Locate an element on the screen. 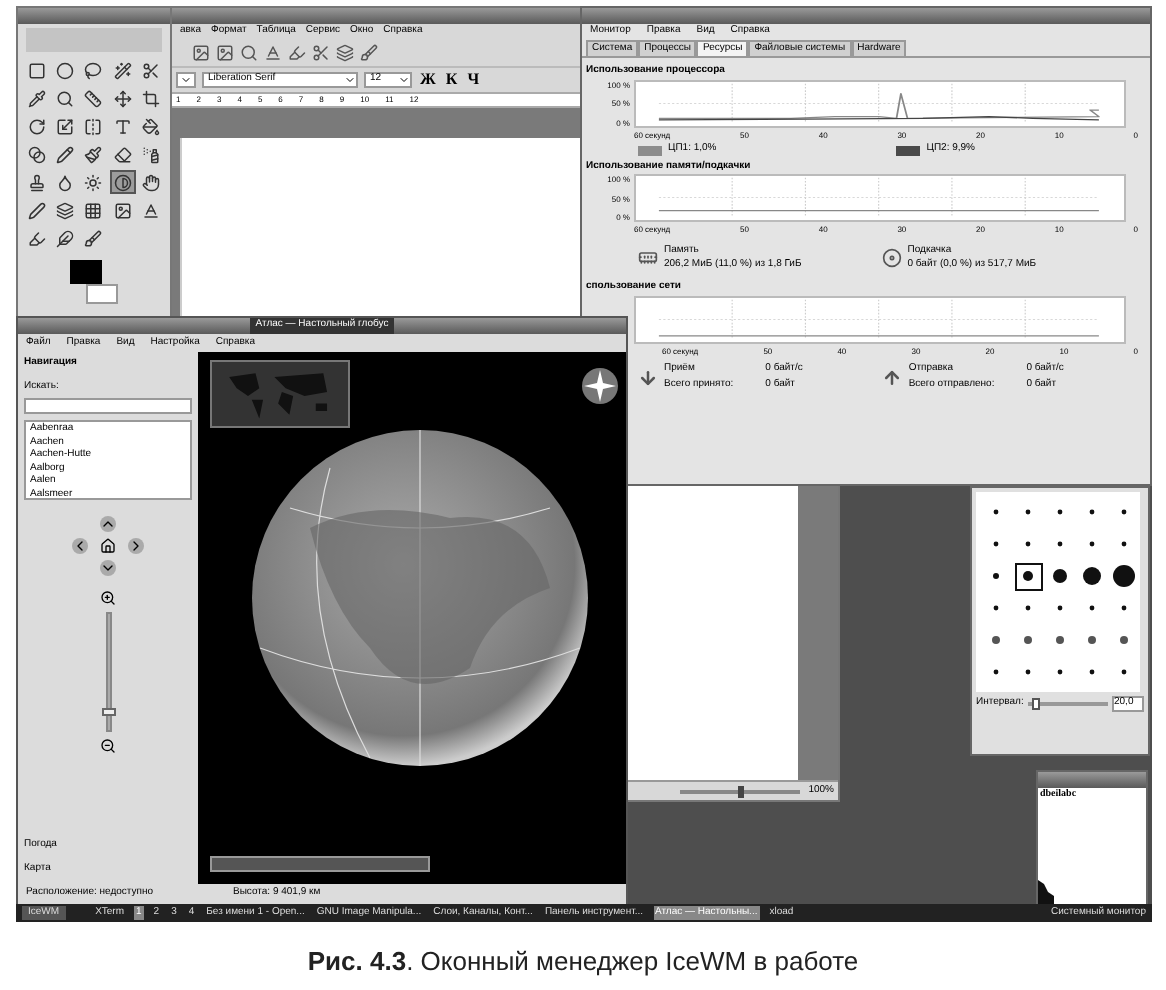 This screenshot has width=1166, height=990. foreground-color-swatch is located at coordinates (86, 272).